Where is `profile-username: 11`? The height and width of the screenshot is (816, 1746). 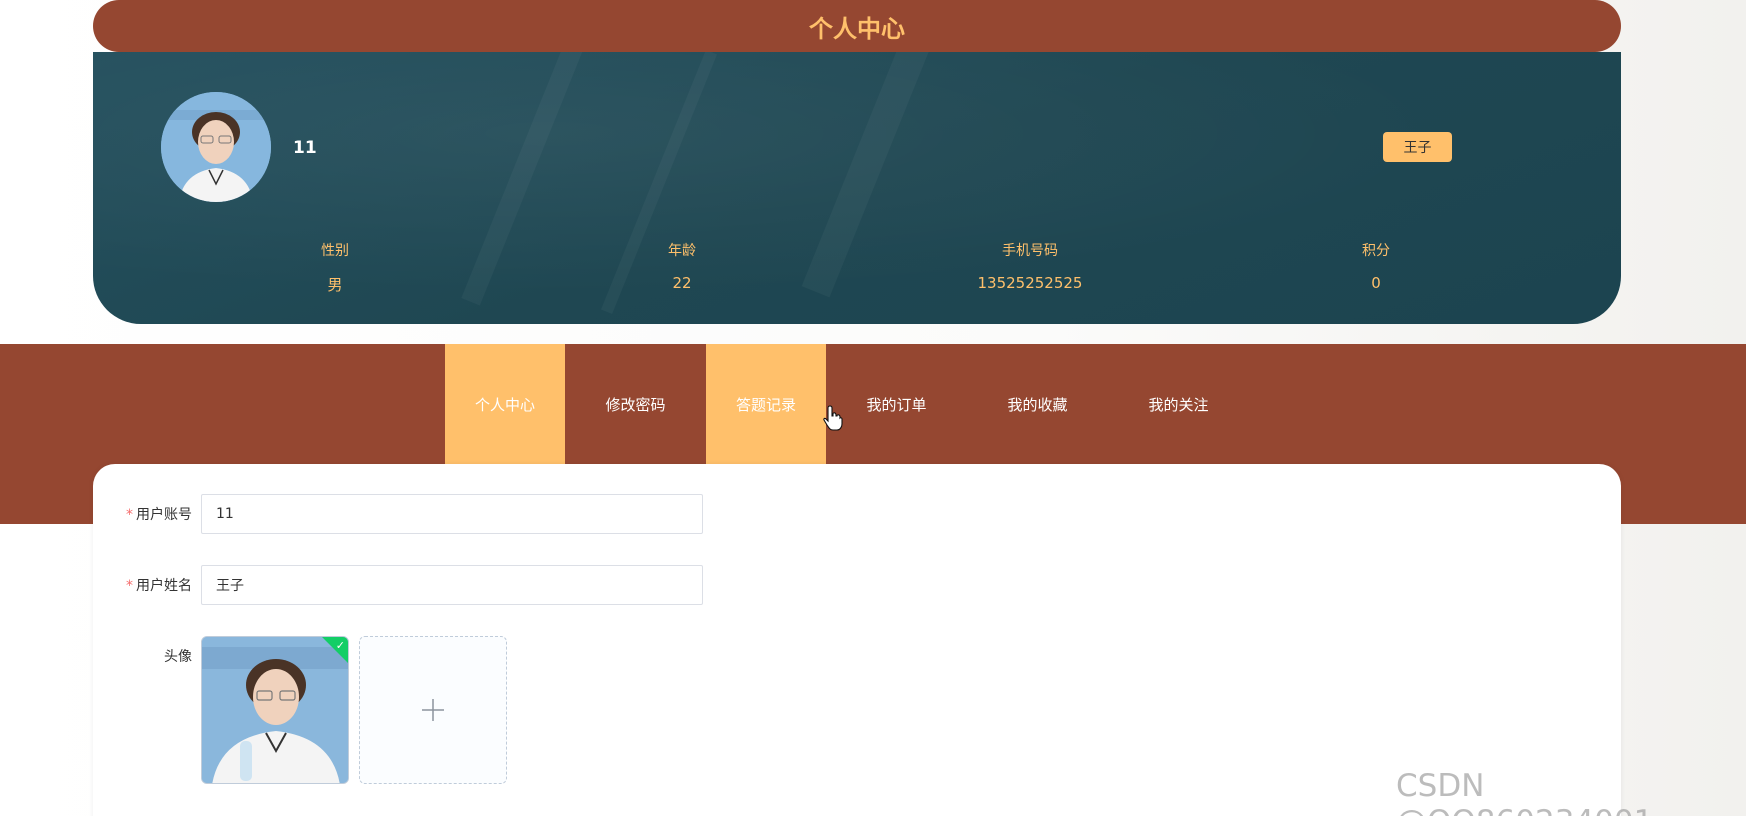 profile-username: 11 is located at coordinates (305, 148).